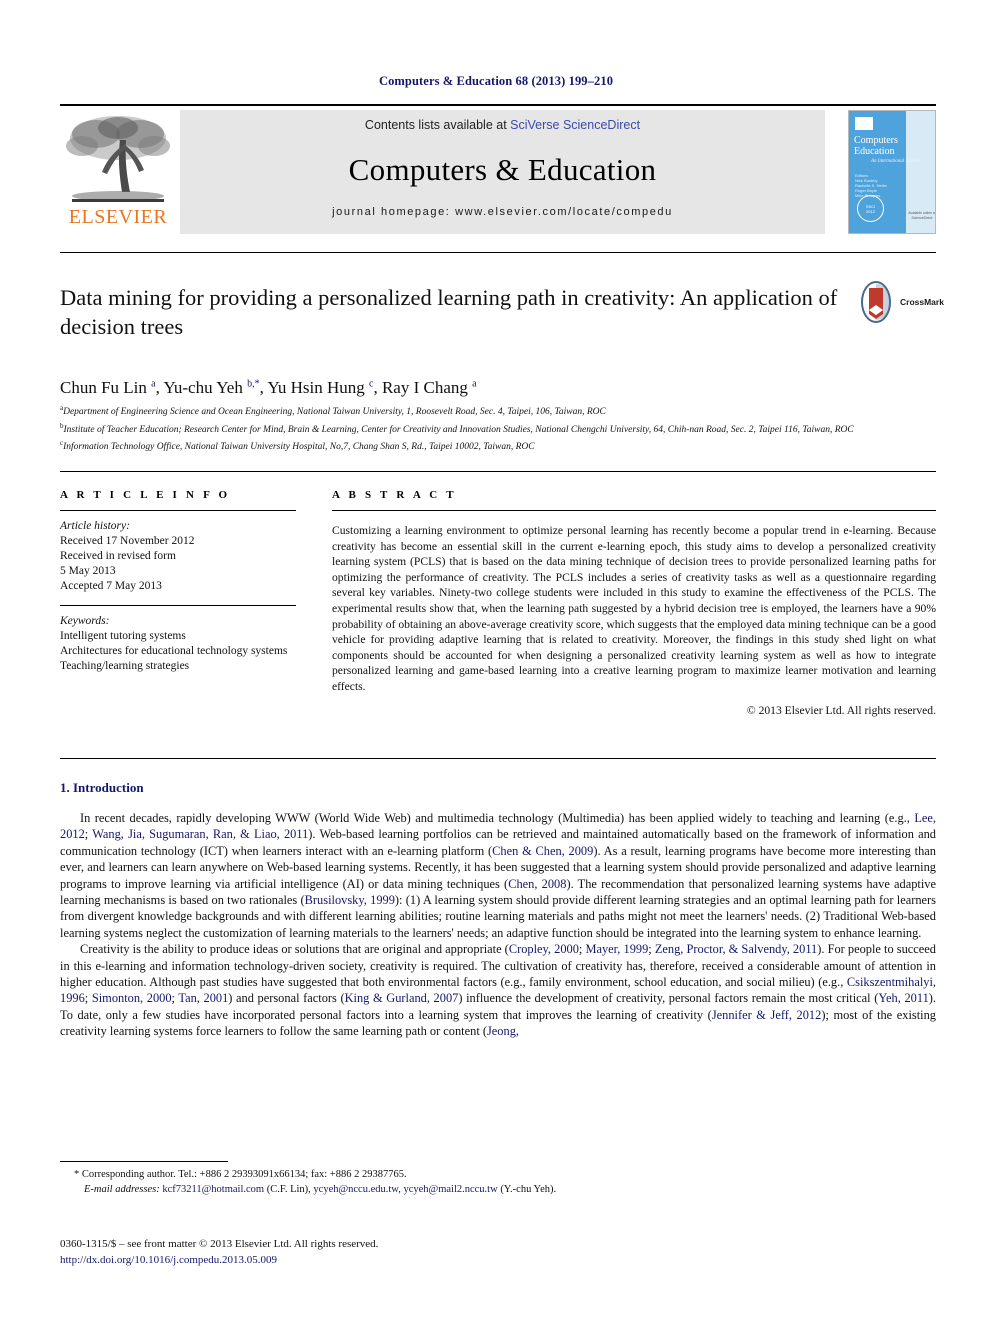  I want to click on abstract-rule, so click(634, 510).